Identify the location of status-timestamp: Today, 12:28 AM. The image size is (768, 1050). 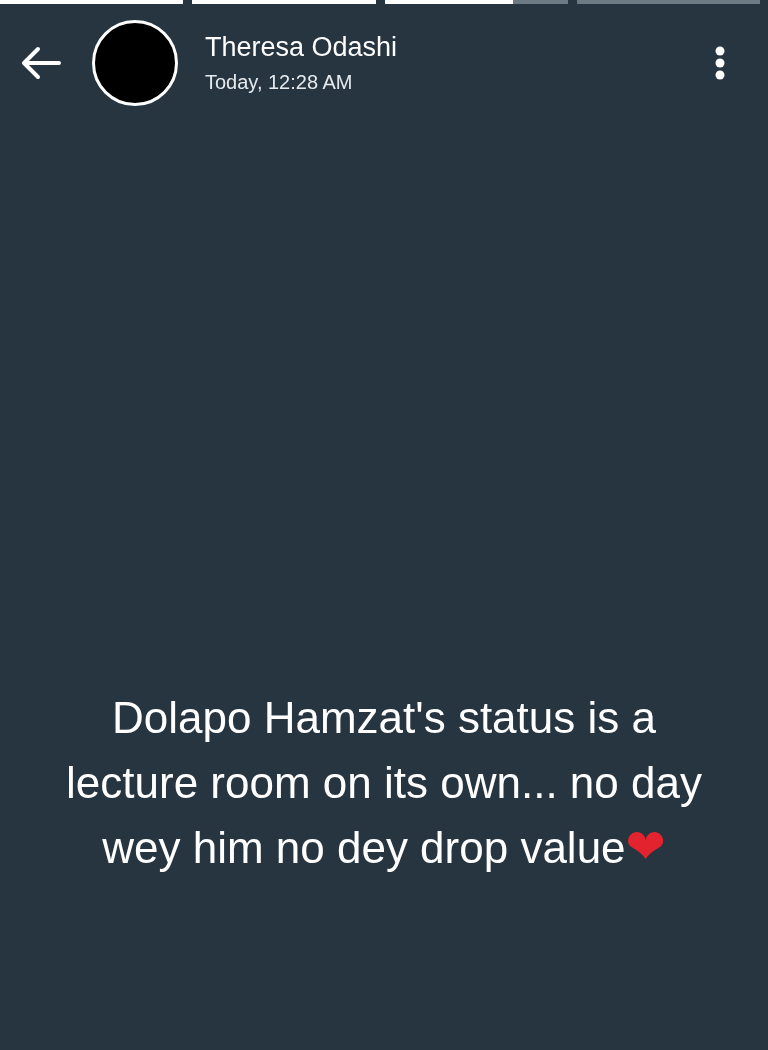
(279, 82).